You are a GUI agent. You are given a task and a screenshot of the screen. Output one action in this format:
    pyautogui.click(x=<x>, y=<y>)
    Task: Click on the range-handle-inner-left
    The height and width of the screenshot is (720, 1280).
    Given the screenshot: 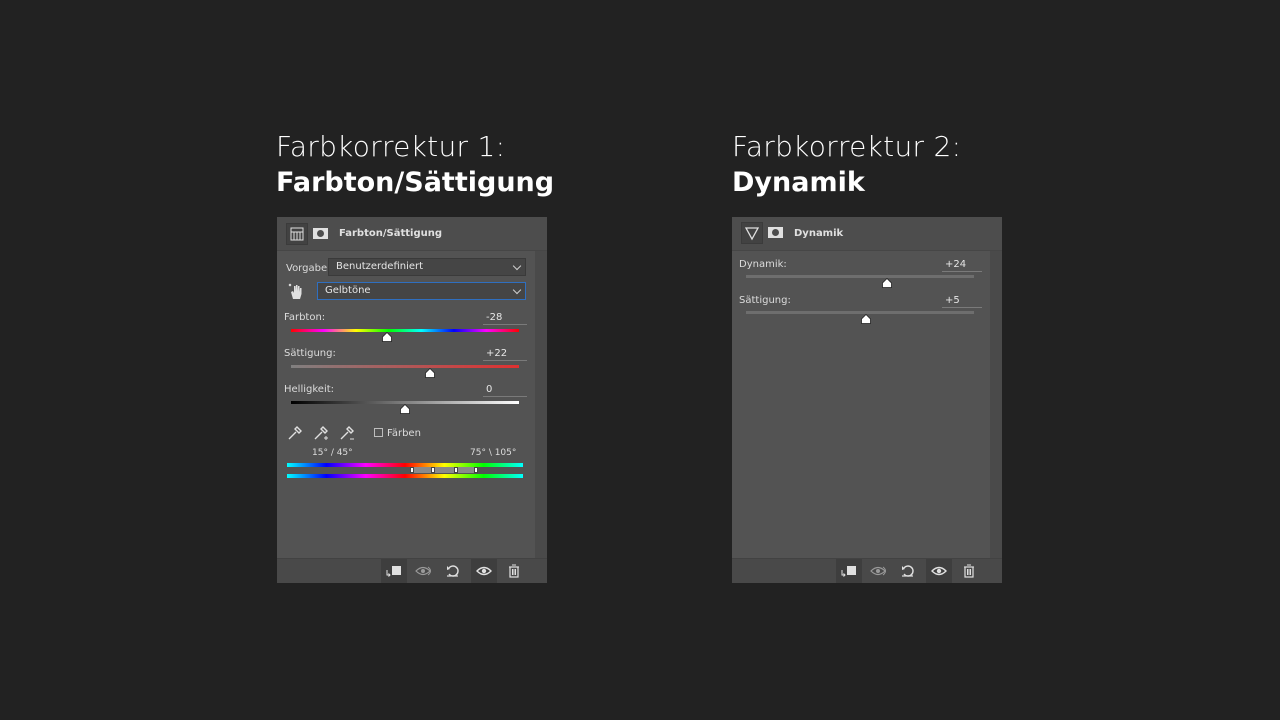 What is the action you would take?
    pyautogui.click(x=433, y=470)
    